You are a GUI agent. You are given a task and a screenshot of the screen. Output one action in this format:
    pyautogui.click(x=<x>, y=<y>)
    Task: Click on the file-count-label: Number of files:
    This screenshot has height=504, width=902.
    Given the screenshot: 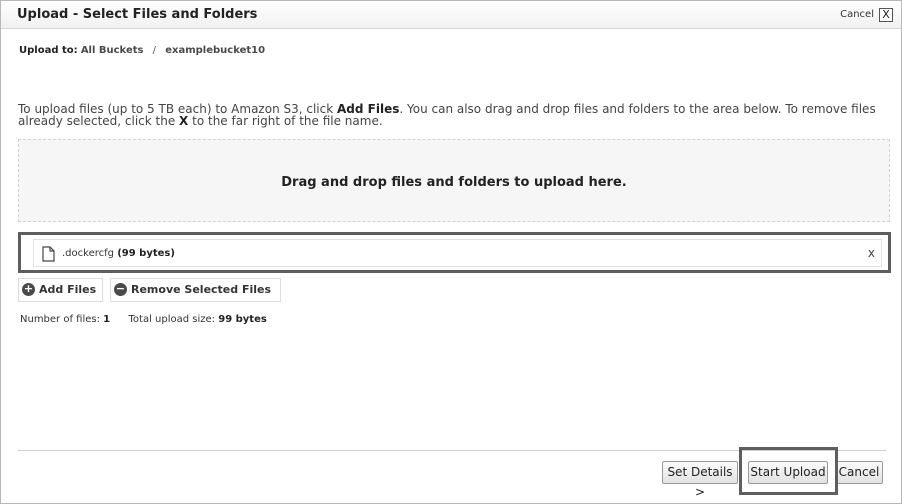 What is the action you would take?
    pyautogui.click(x=60, y=319)
    